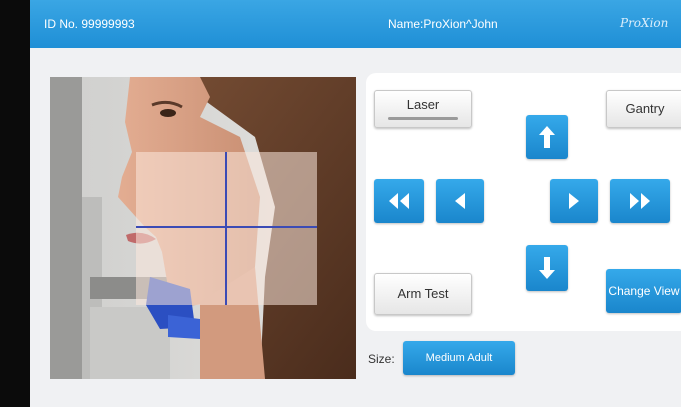  Describe the element at coordinates (423, 294) in the screenshot. I see `arm-test-button: Arm Test` at that location.